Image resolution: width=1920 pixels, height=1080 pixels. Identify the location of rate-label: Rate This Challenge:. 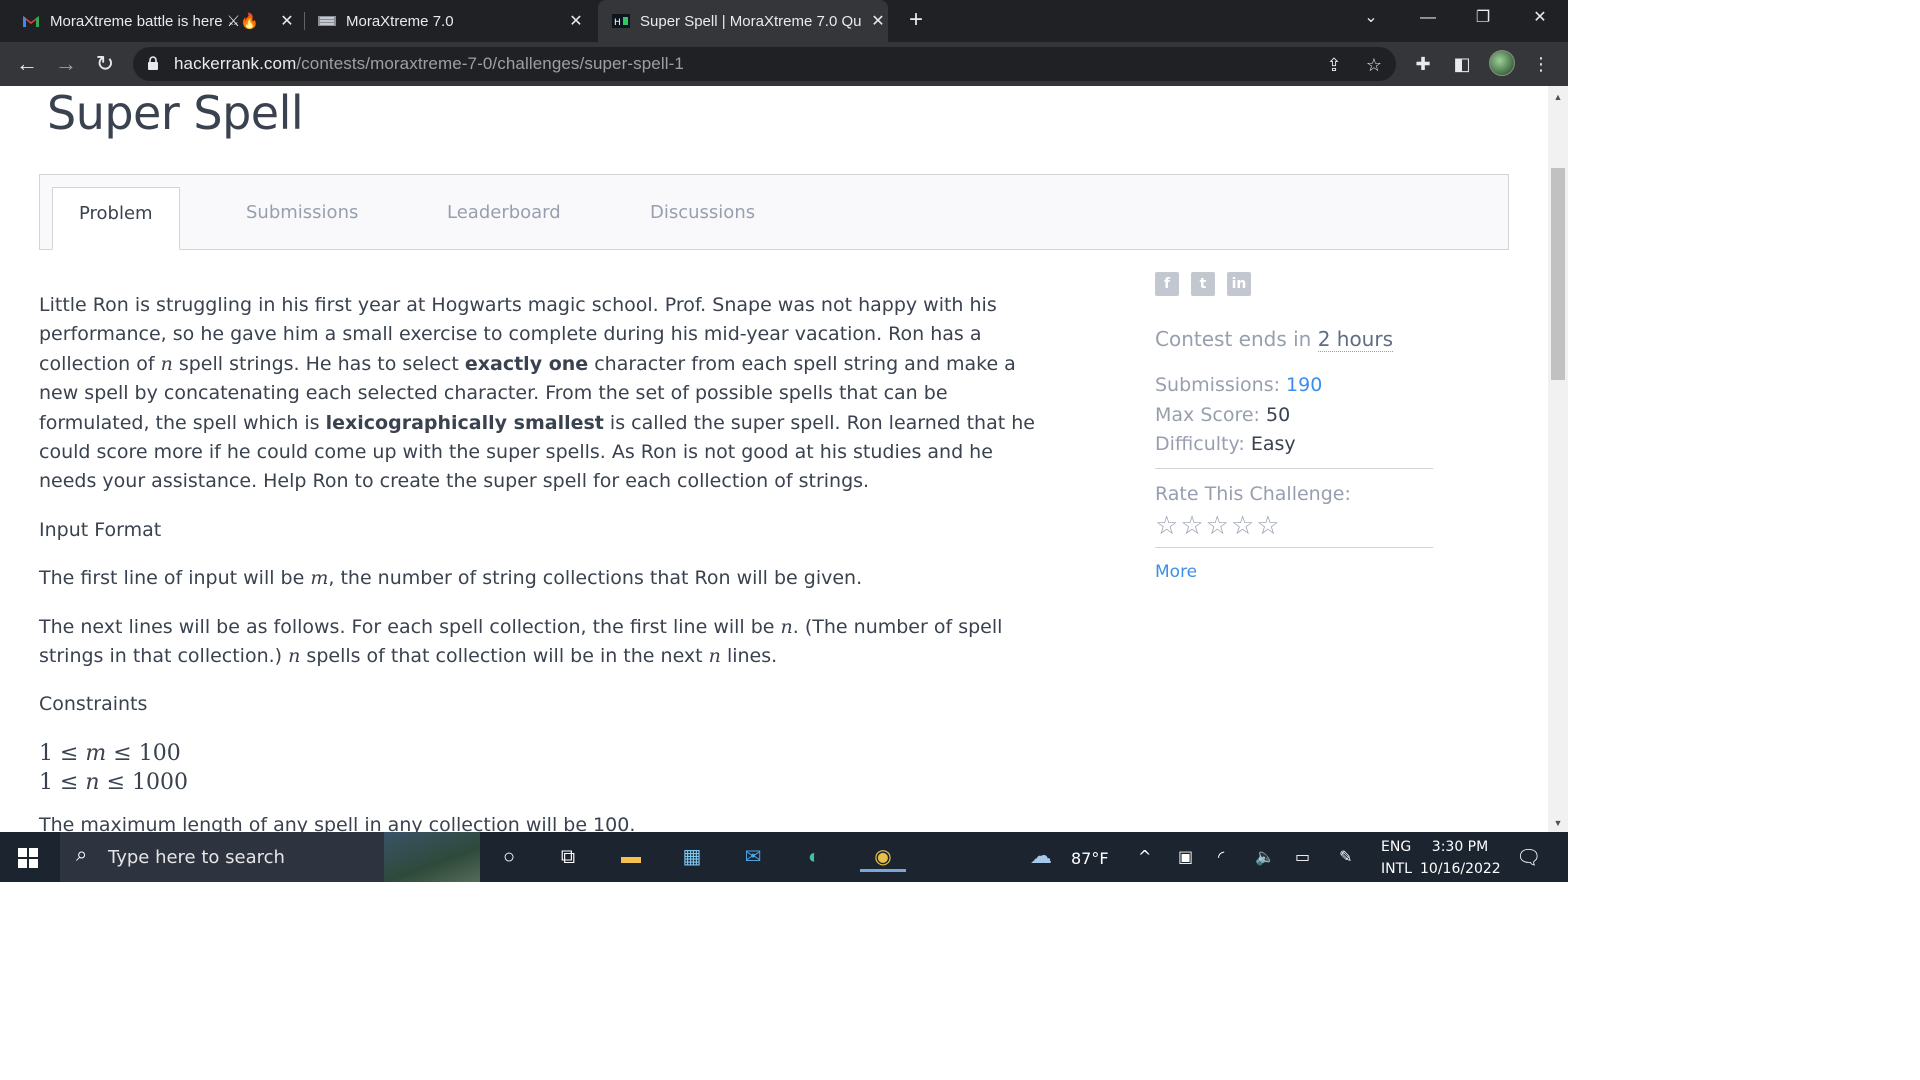
(1253, 493).